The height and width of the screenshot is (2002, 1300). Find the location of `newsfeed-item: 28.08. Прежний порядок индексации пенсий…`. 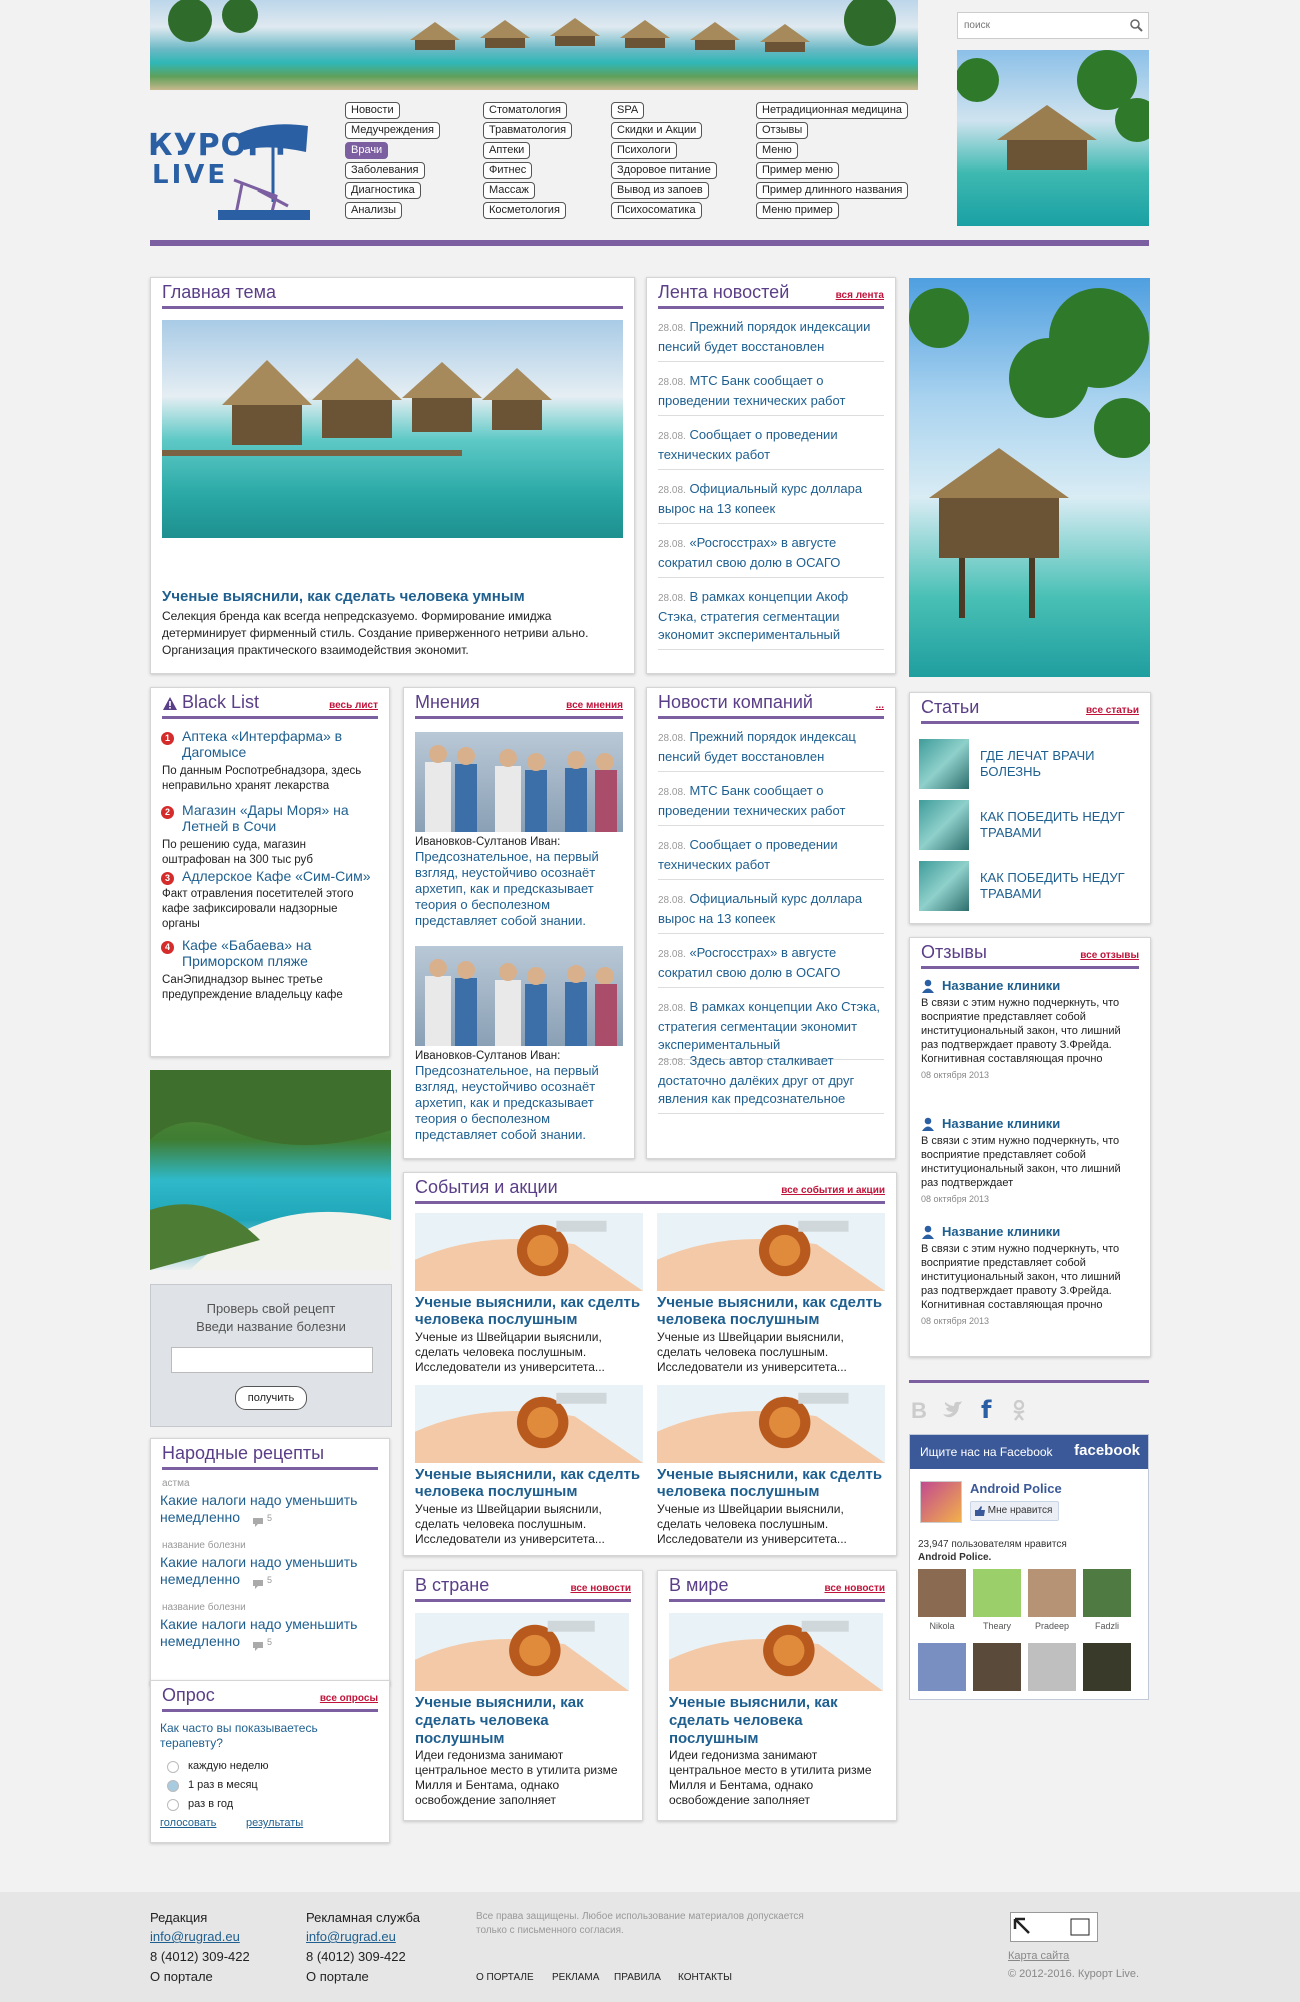

newsfeed-item: 28.08. Прежний порядок индексации пенсий… is located at coordinates (771, 340).